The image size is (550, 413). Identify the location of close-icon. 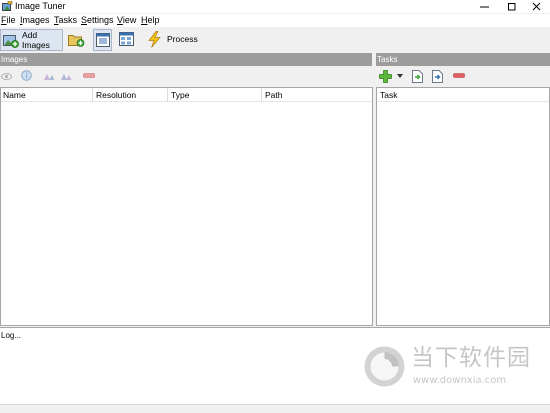
(536, 6).